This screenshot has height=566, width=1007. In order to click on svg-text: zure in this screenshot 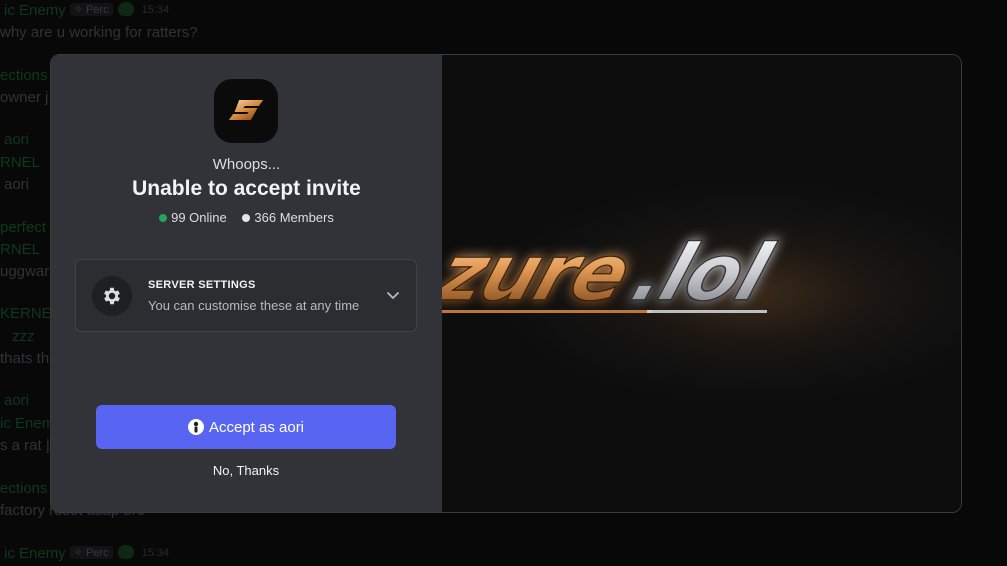, I will do `click(541, 273)`.